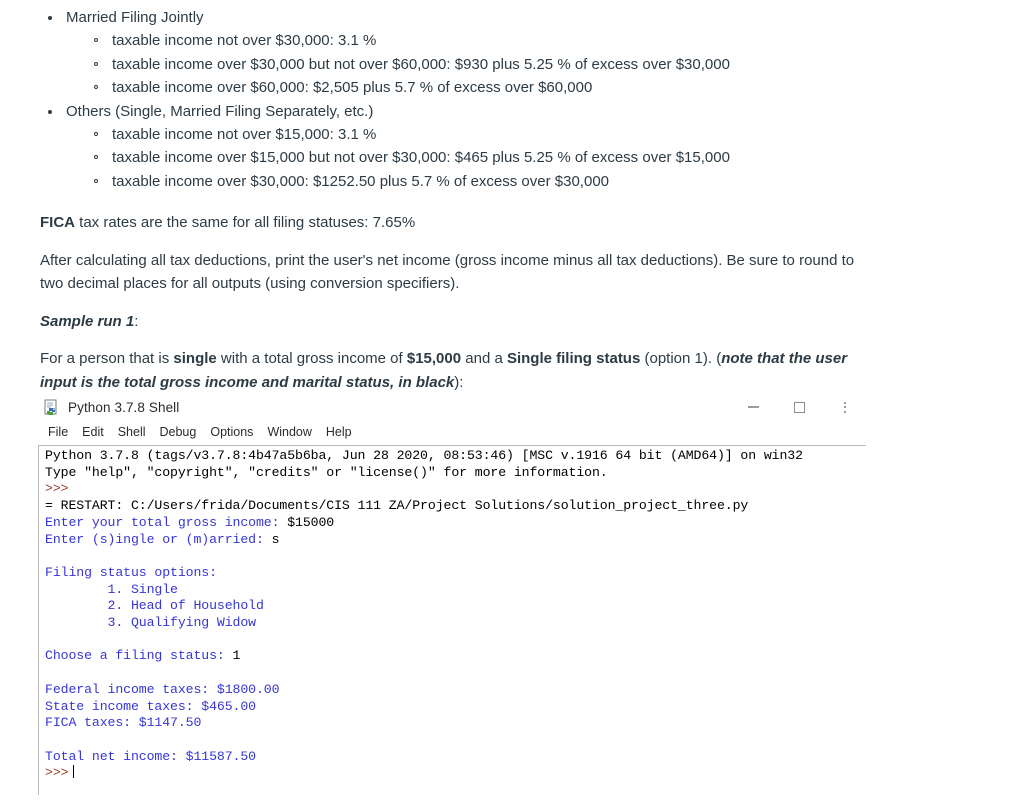 Image resolution: width=1024 pixels, height=804 pixels. Describe the element at coordinates (231, 432) in the screenshot. I see `menu-item-options: Options` at that location.